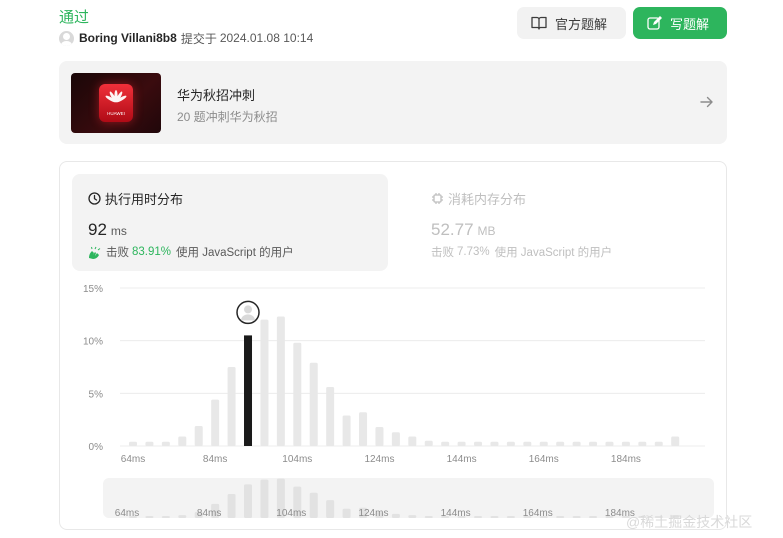 This screenshot has height=538, width=783. I want to click on mini-x-tick-label: 84ms, so click(209, 513).